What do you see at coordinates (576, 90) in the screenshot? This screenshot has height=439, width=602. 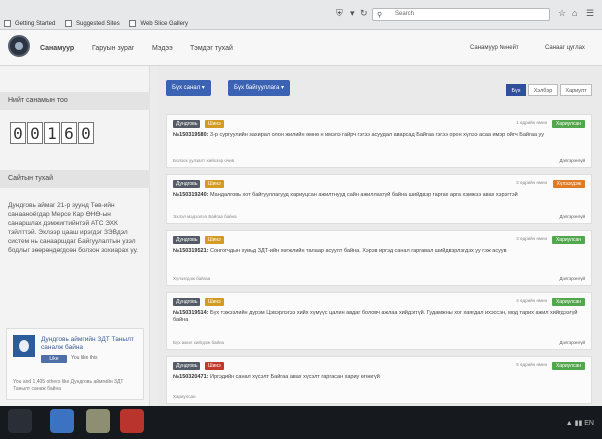 I see `filter-answered: Хариулт` at bounding box center [576, 90].